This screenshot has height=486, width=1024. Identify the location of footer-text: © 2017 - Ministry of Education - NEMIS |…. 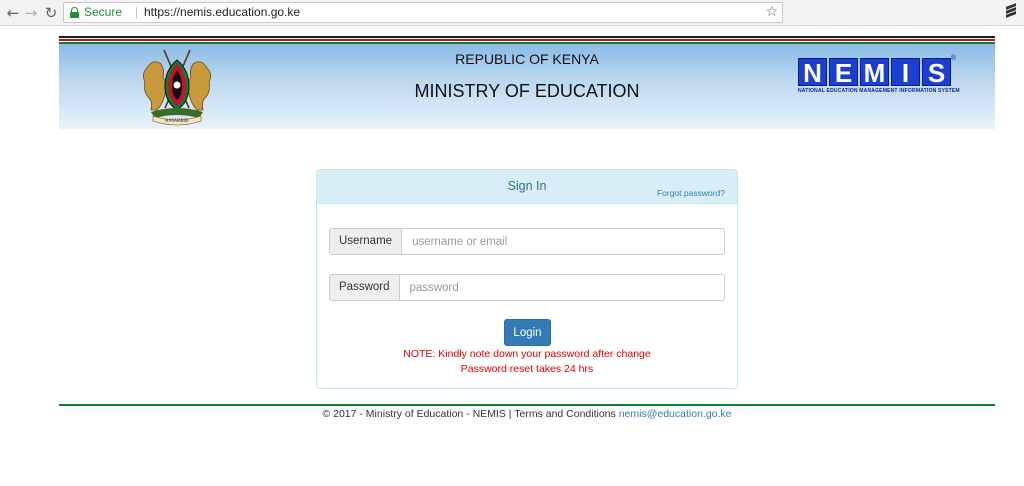
(469, 414).